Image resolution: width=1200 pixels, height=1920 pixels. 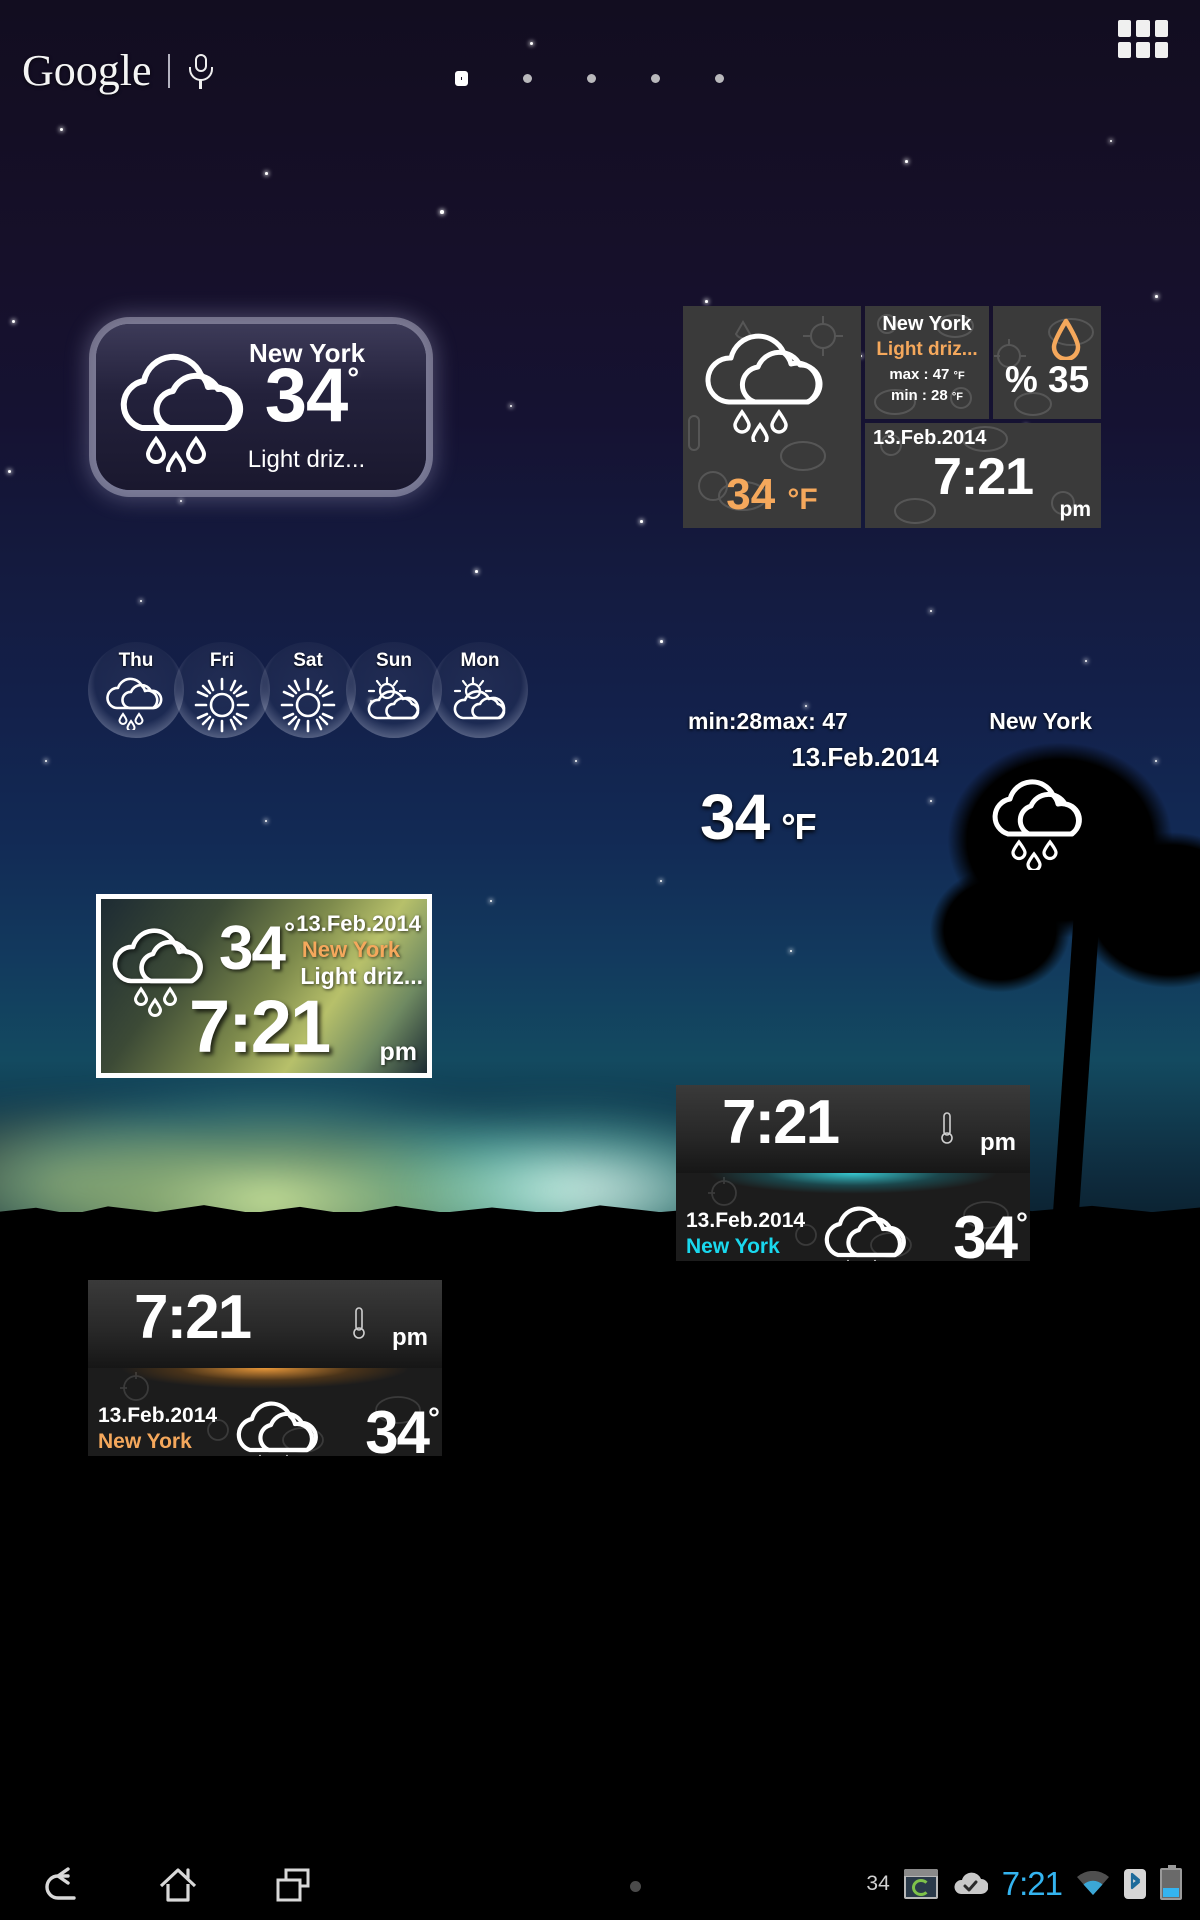 I want to click on max-value: 47, so click(x=941, y=374).